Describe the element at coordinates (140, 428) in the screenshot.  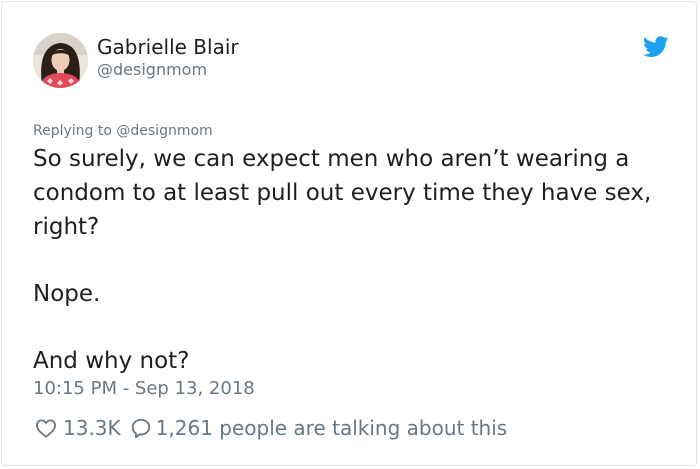
I see `speech-bubble-icon` at that location.